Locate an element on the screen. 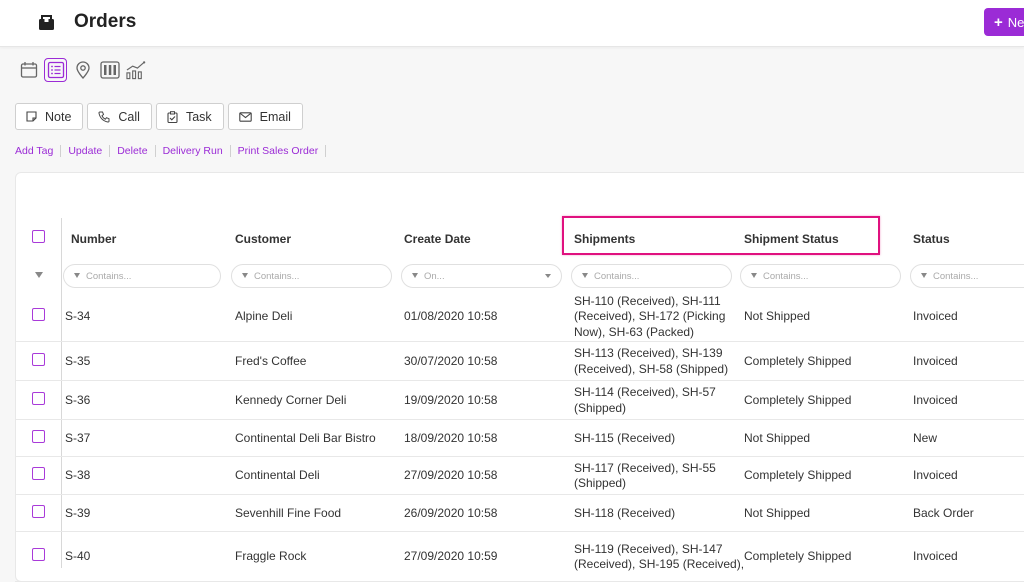 The height and width of the screenshot is (582, 1024). shipments: SH-114 (Received), SH-57 (Shipped) is located at coordinates (645, 400).